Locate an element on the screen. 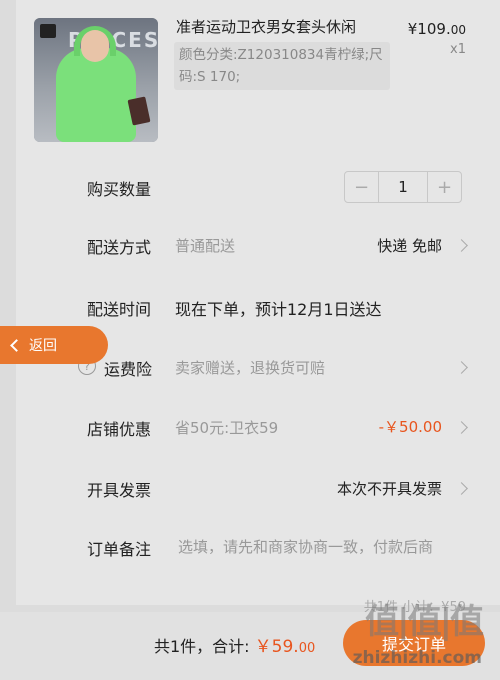  model-head is located at coordinates (95, 46).